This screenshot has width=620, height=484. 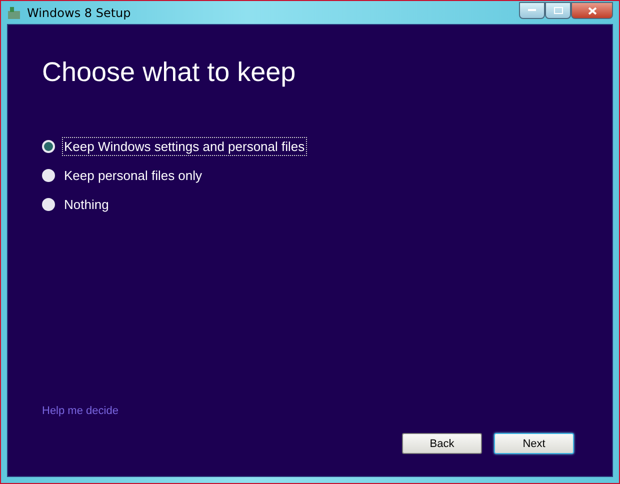 What do you see at coordinates (308, 411) in the screenshot?
I see `help-link: Help me decide` at bounding box center [308, 411].